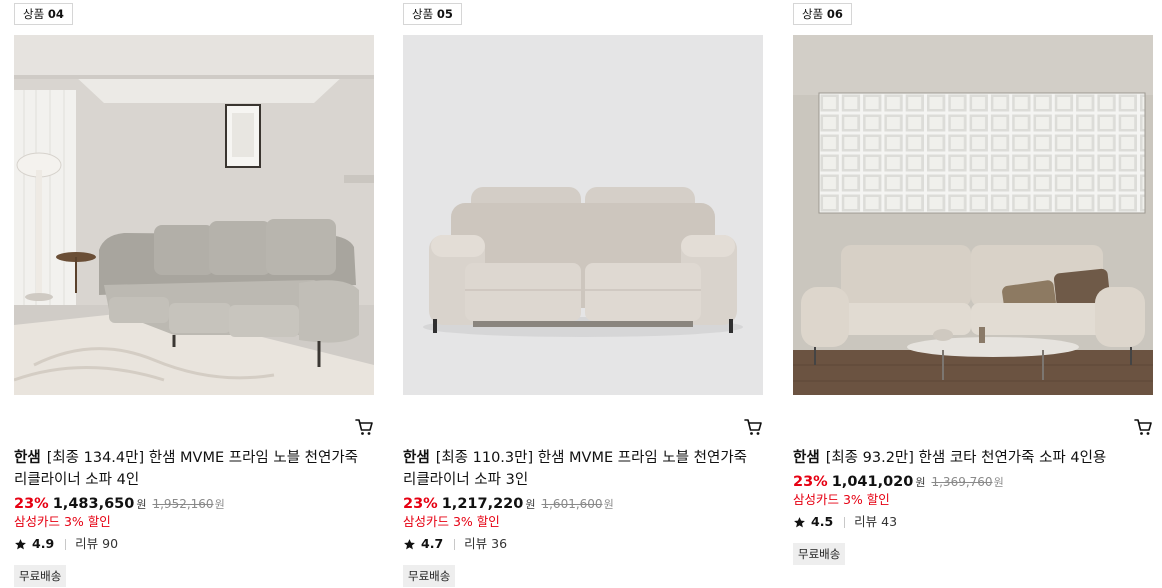 This screenshot has height=588, width=1162. I want to click on rank-tag: 상품 06, so click(822, 14).